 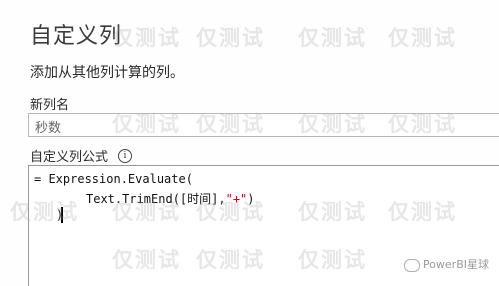 I want to click on formula-line-2-close: ), so click(x=251, y=199).